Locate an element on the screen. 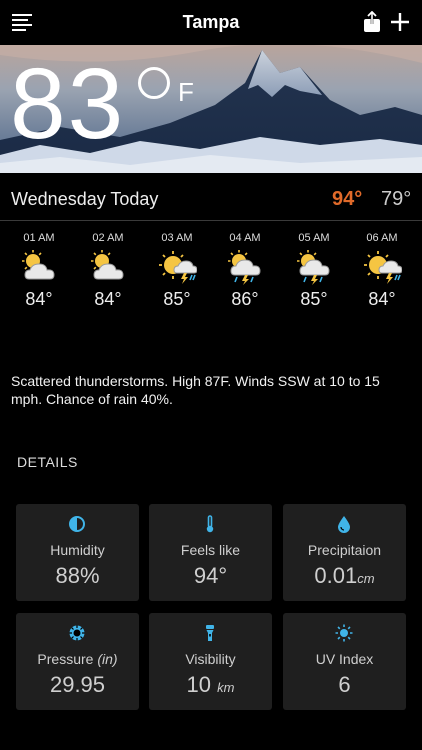  hourly-item: 04 AM 86° is located at coordinates (245, 271).